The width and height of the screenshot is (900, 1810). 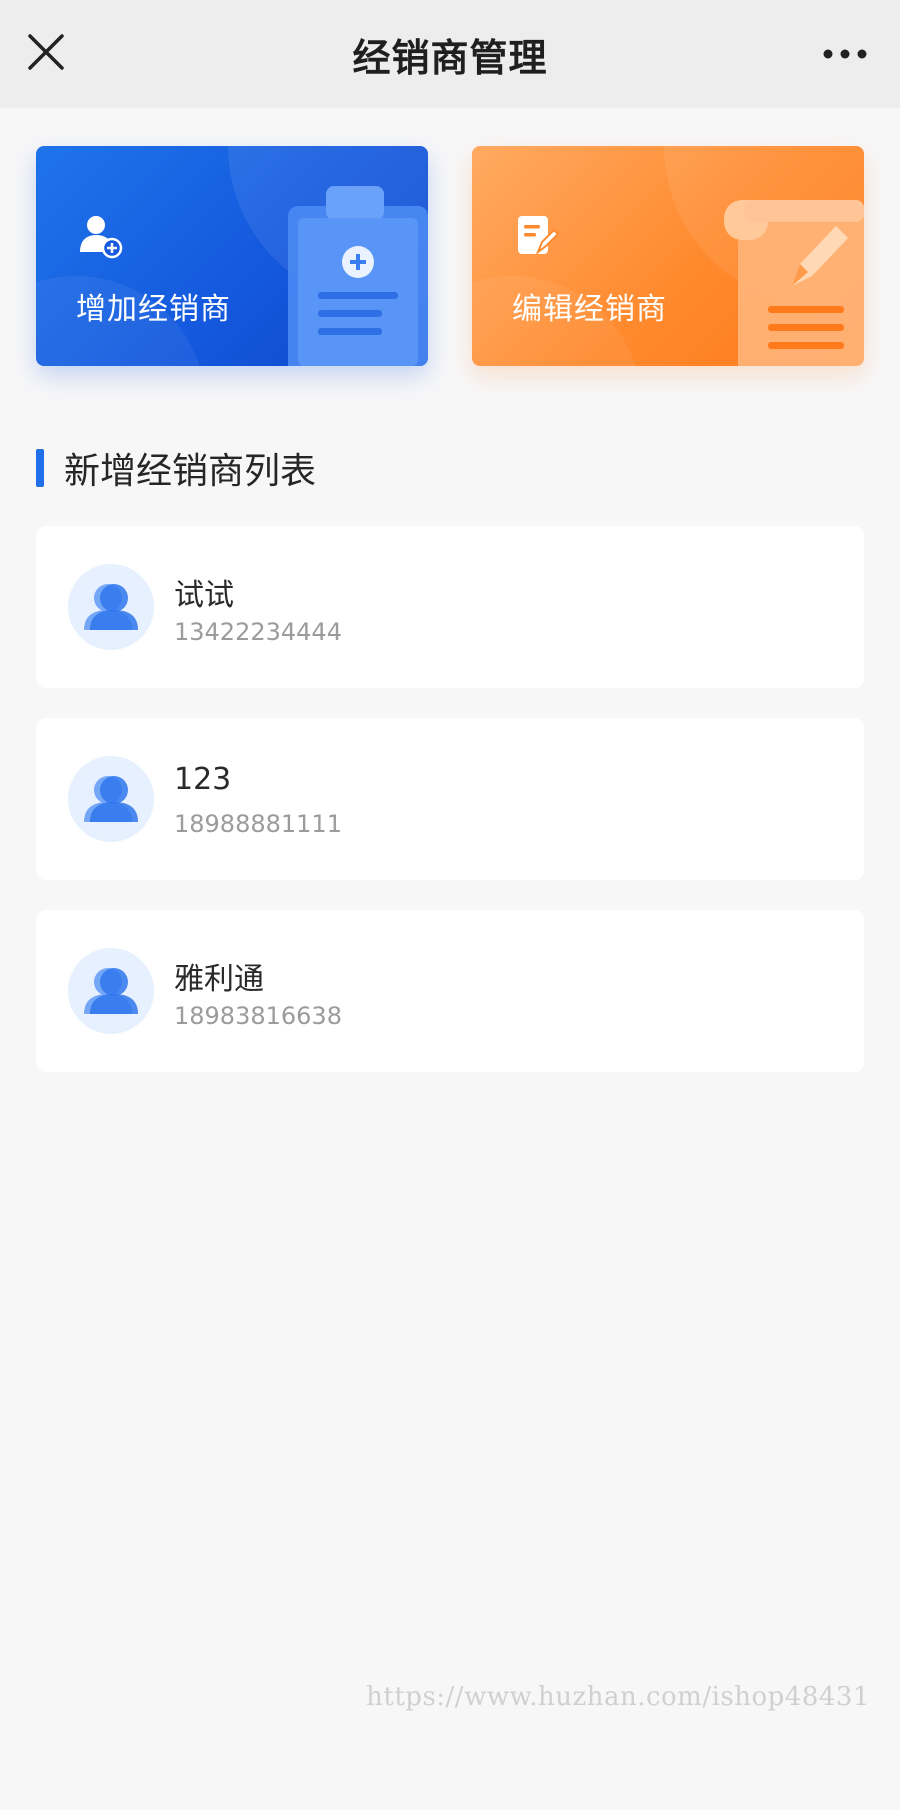 What do you see at coordinates (153, 309) in the screenshot?
I see `add-dealer-label: 增加经销商` at bounding box center [153, 309].